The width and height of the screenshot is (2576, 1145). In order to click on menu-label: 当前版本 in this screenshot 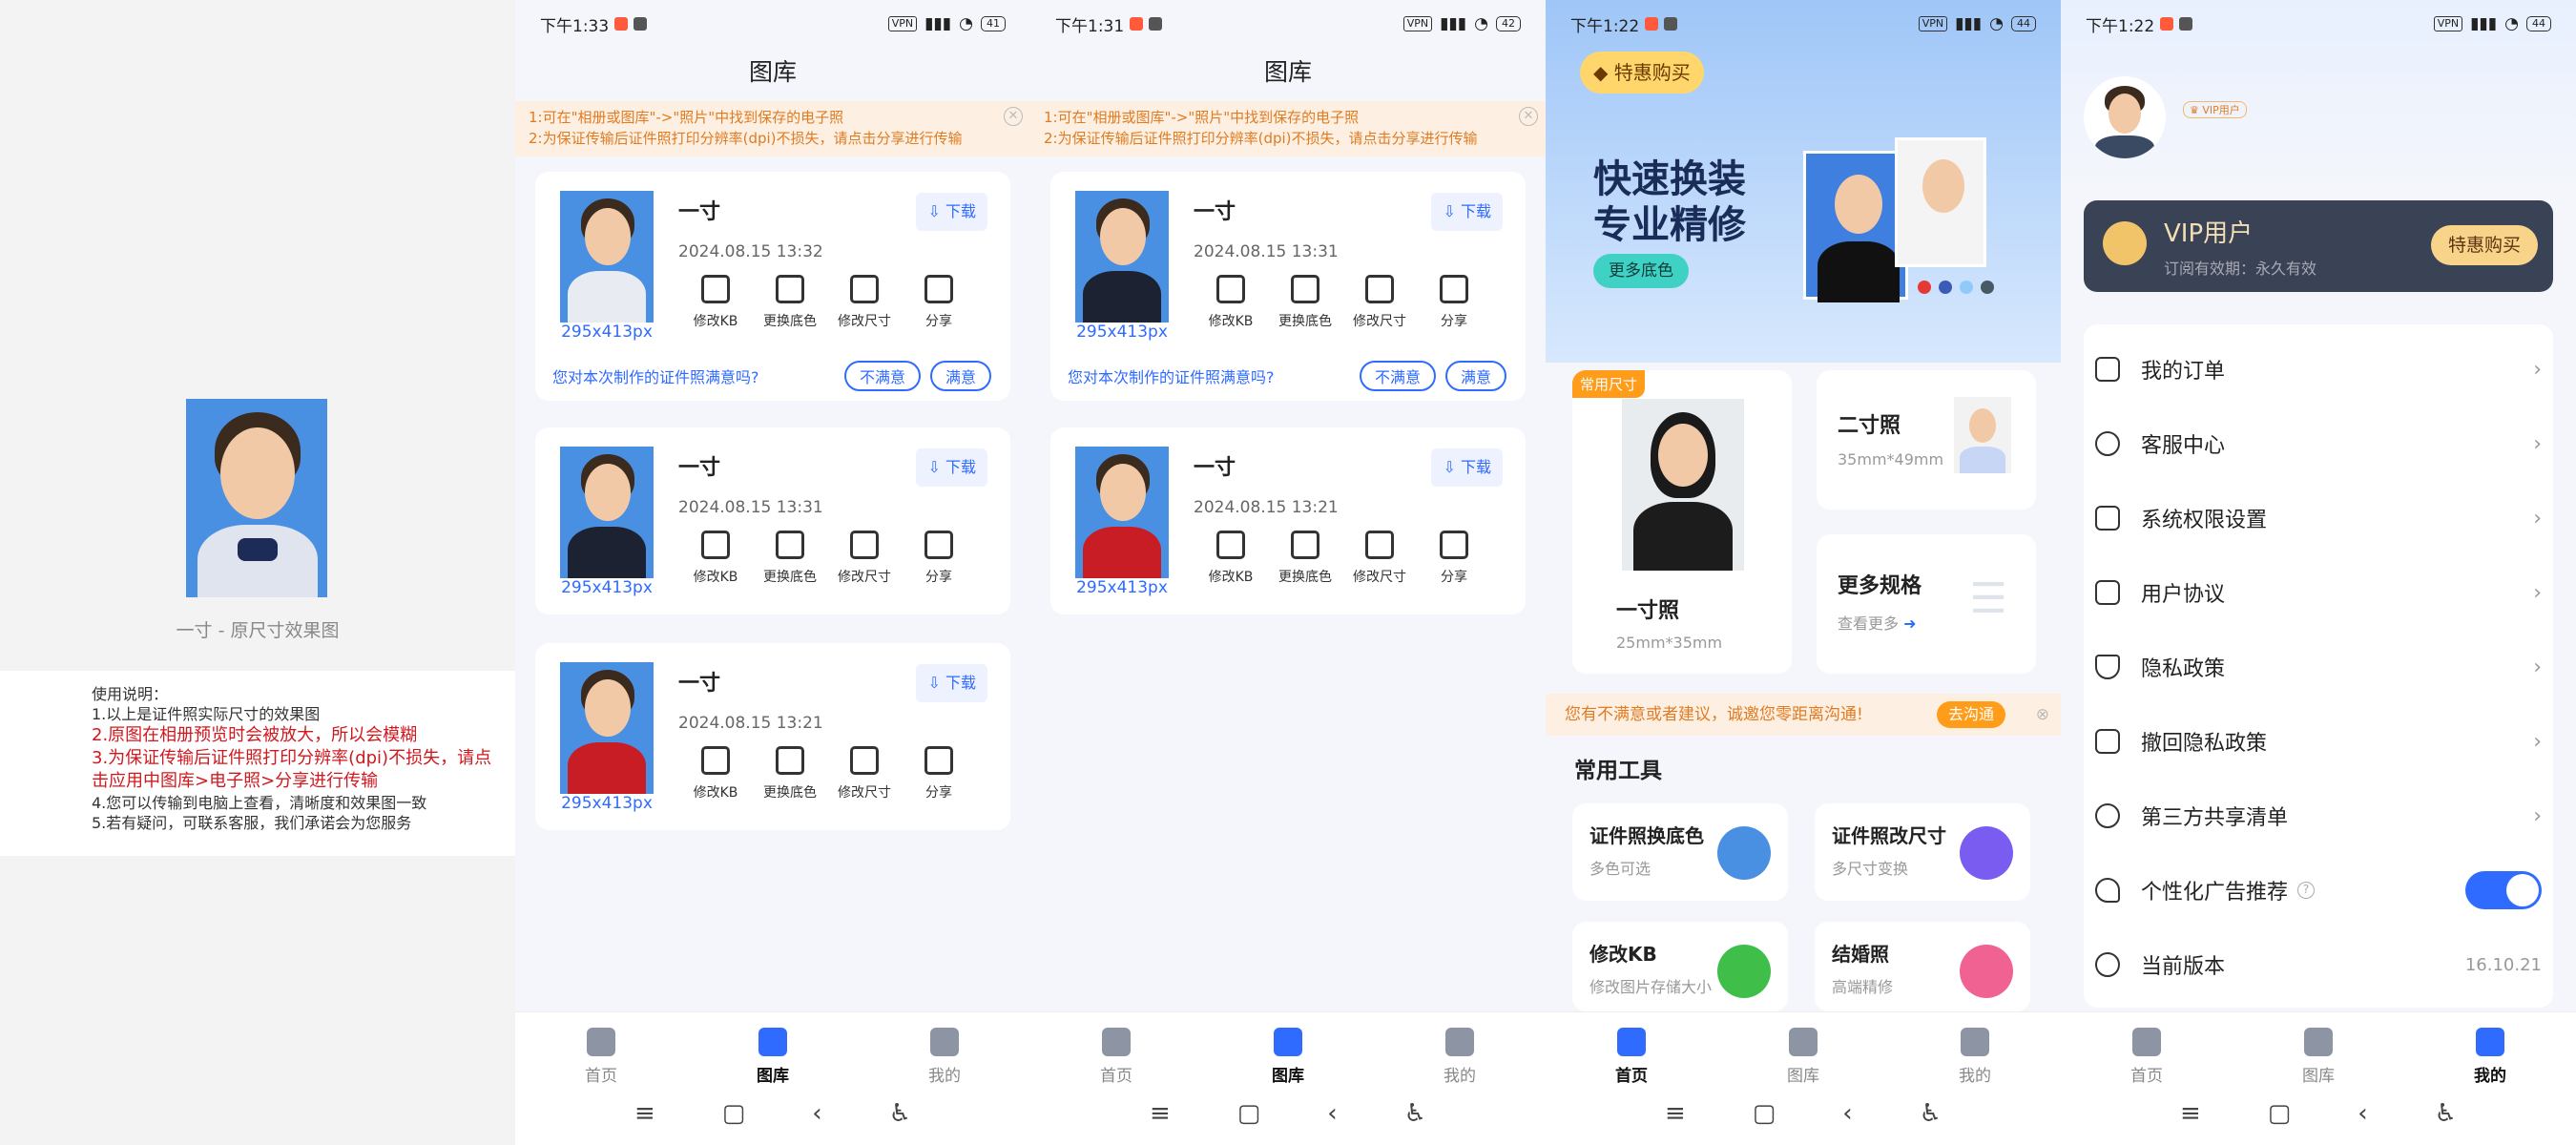, I will do `click(2183, 967)`.